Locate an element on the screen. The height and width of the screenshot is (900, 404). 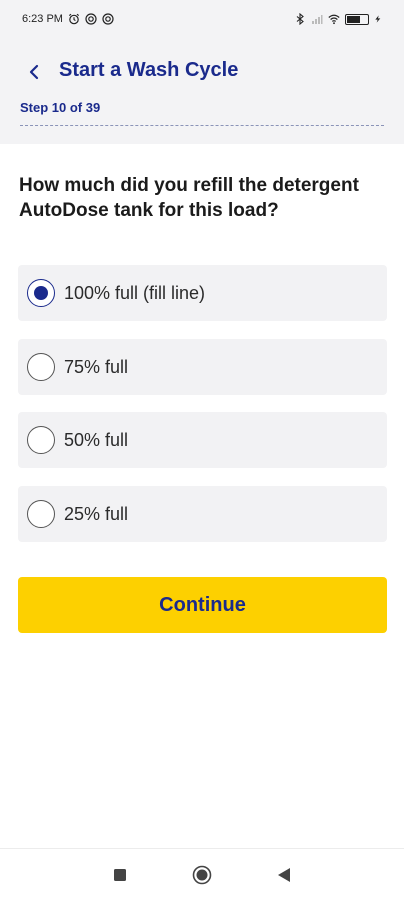
radio-button-selected is located at coordinates (41, 293).